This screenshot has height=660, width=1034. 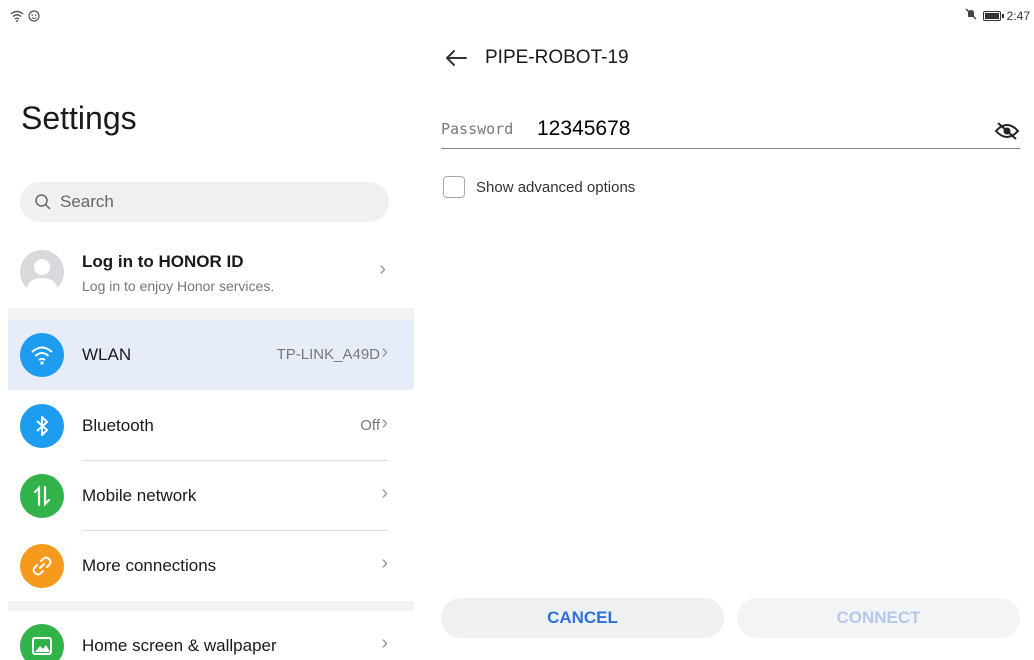 I want to click on toggle-password-visibility, so click(x=1007, y=133).